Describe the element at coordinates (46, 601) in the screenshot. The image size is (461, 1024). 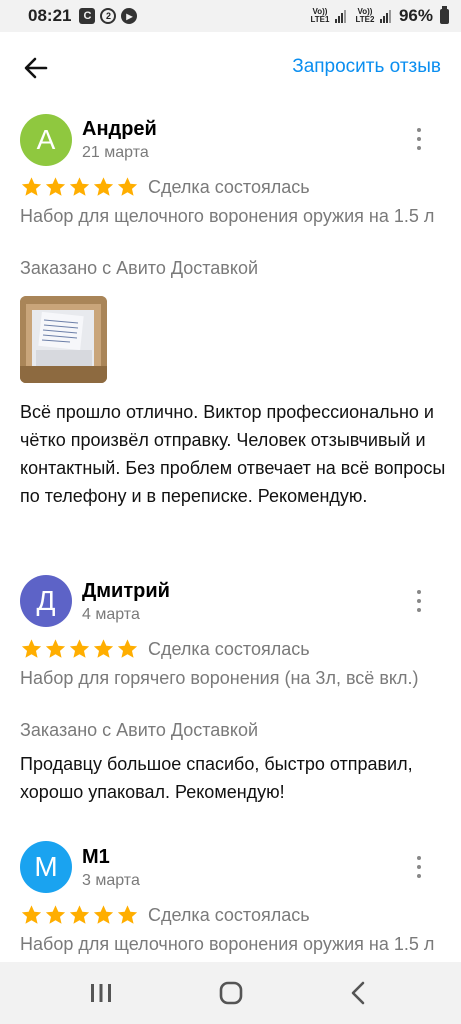
I see `avatar: Д` at that location.